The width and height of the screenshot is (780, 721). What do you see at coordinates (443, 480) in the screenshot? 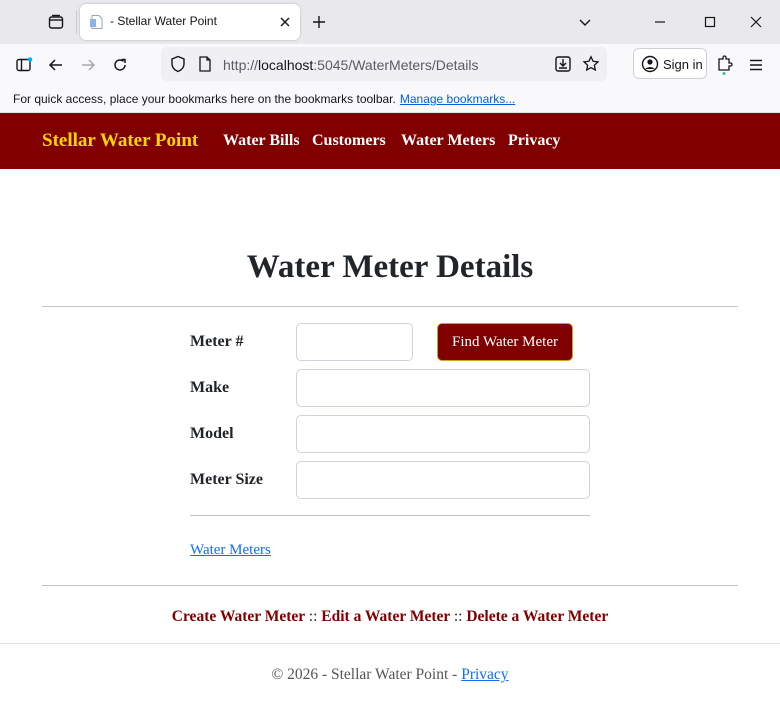
I see `meter-size-input` at bounding box center [443, 480].